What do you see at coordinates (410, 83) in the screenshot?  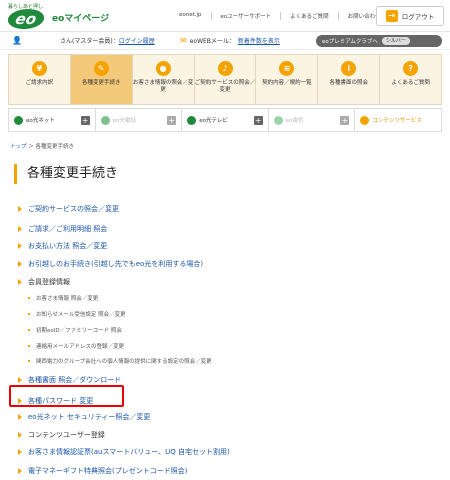 I see `nav-tab-label: よくあるご質問` at bounding box center [410, 83].